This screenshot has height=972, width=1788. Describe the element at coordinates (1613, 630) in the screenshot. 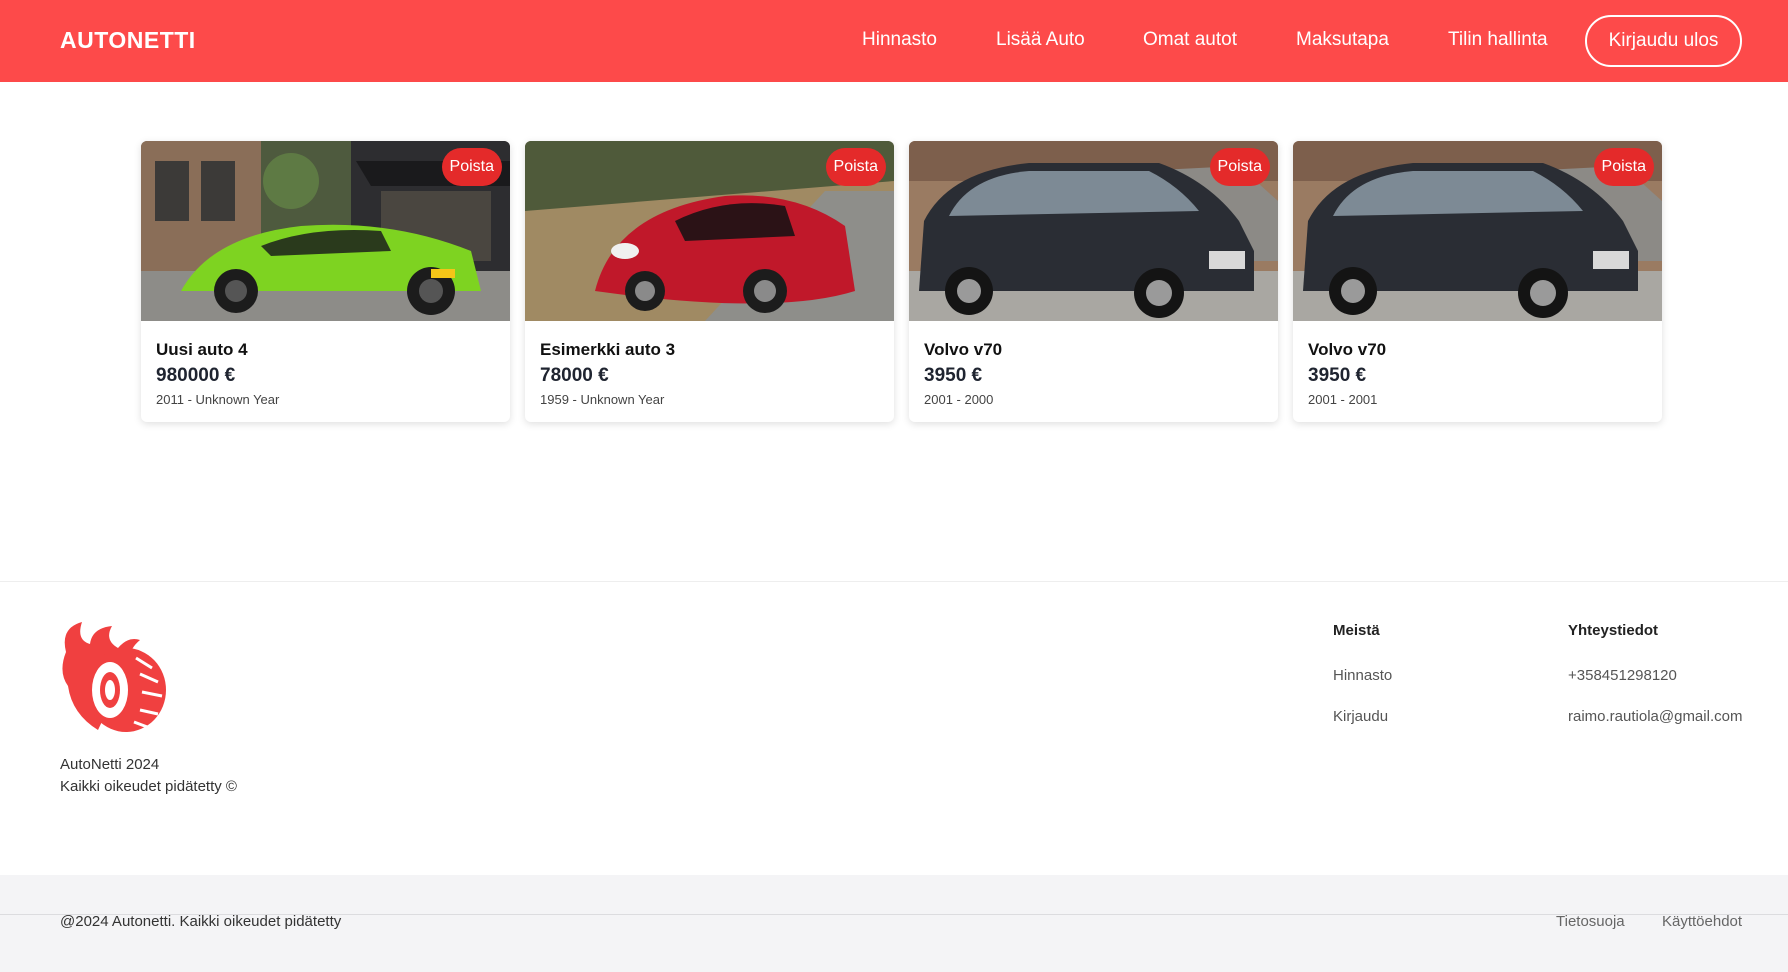

I see `footer-heading-contact: Yhteystiedot` at that location.